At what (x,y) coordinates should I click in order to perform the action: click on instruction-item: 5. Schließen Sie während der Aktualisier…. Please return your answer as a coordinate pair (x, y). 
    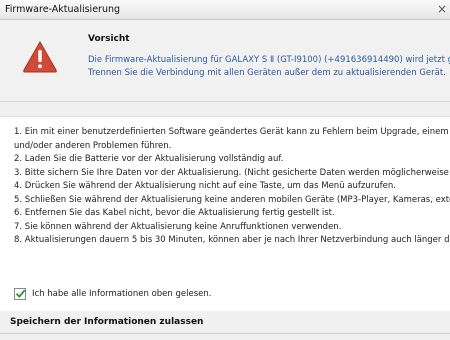
    Looking at the image, I should click on (232, 199).